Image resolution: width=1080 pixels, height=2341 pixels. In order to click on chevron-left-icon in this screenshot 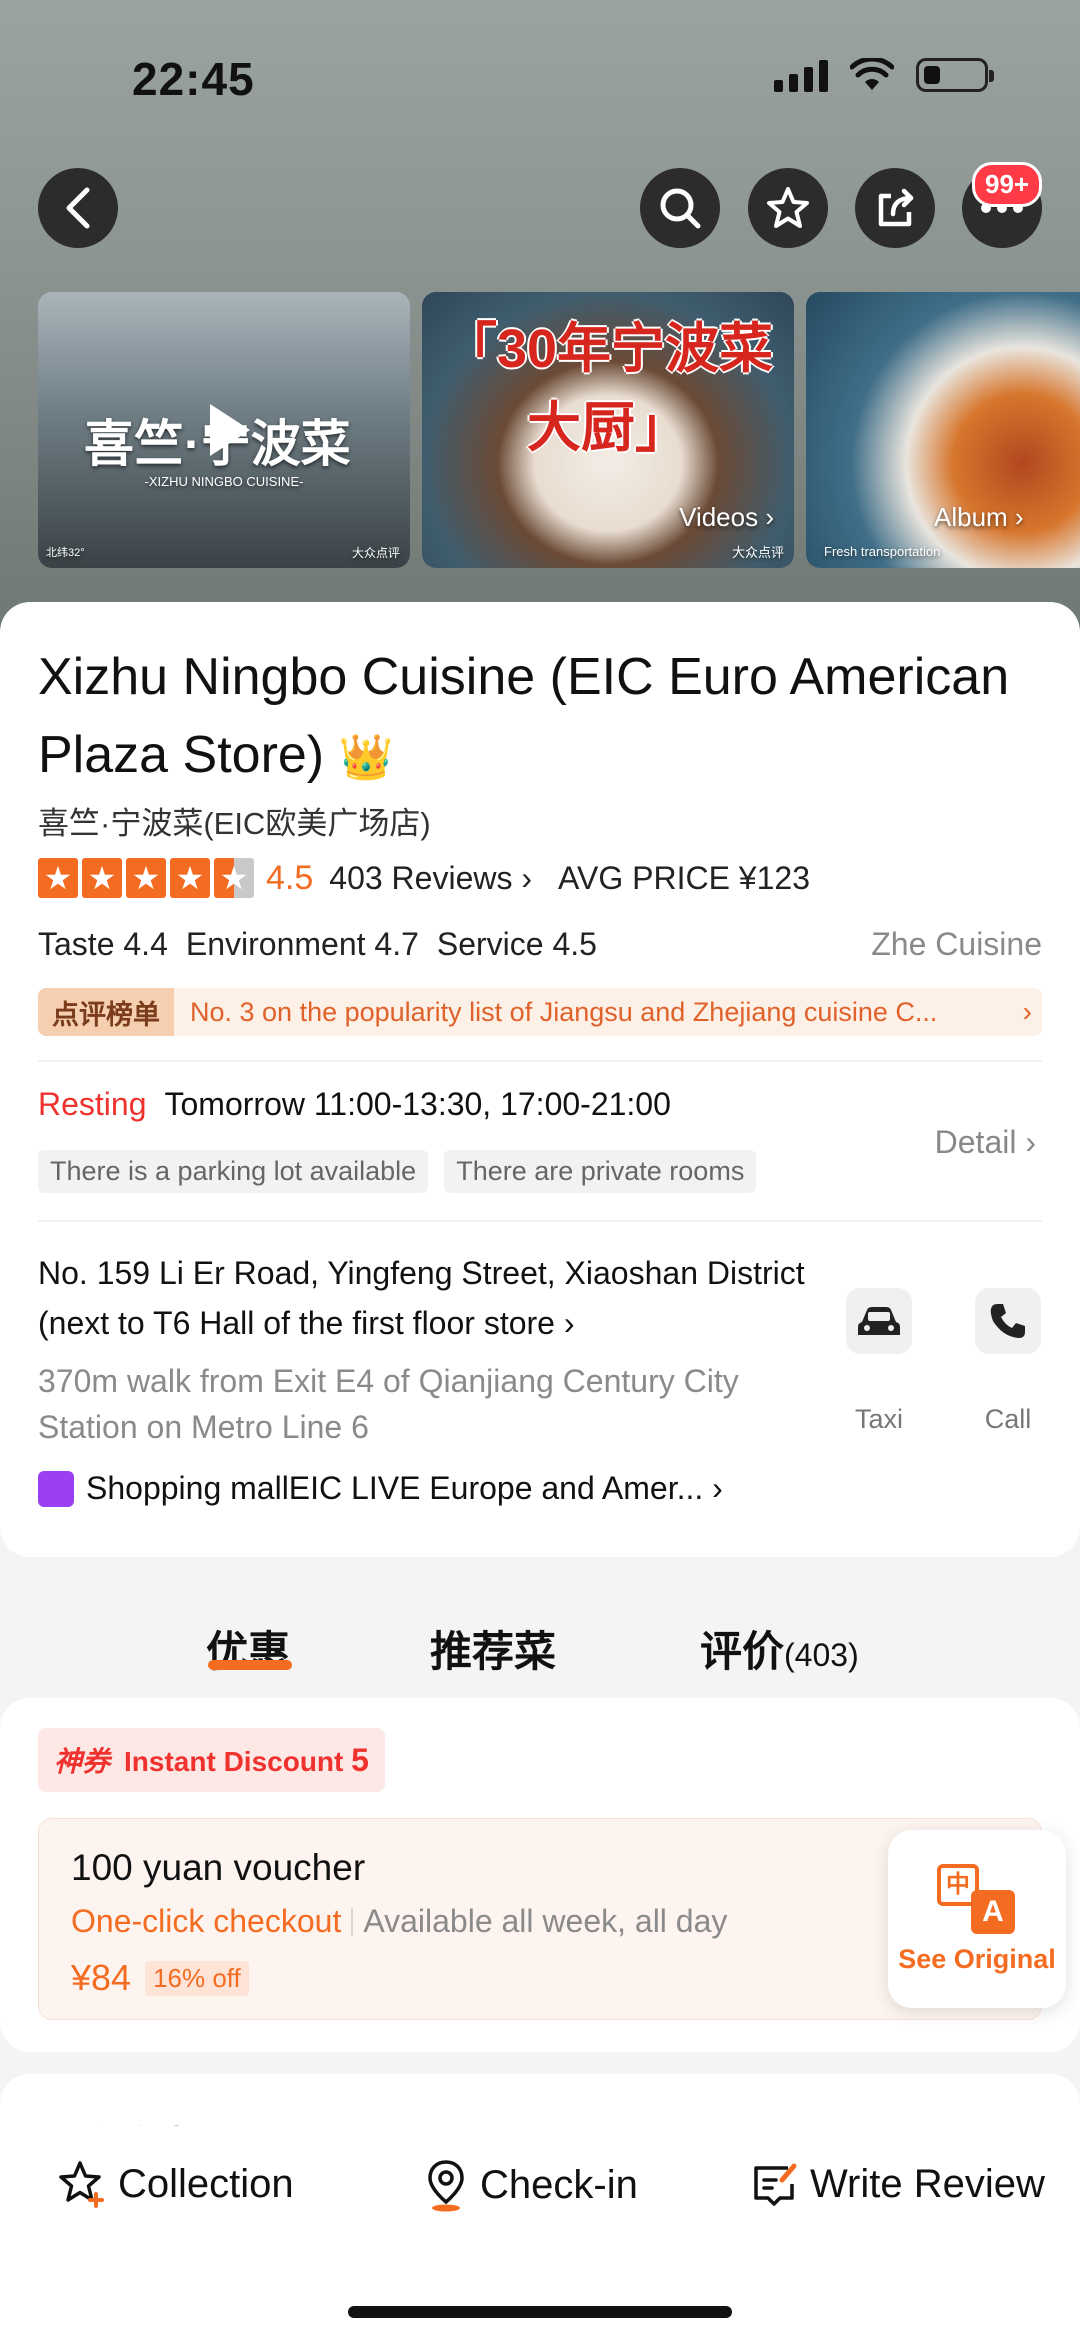, I will do `click(78, 208)`.